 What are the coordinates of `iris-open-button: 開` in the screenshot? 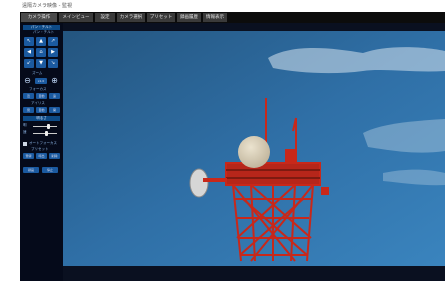 It's located at (54, 110).